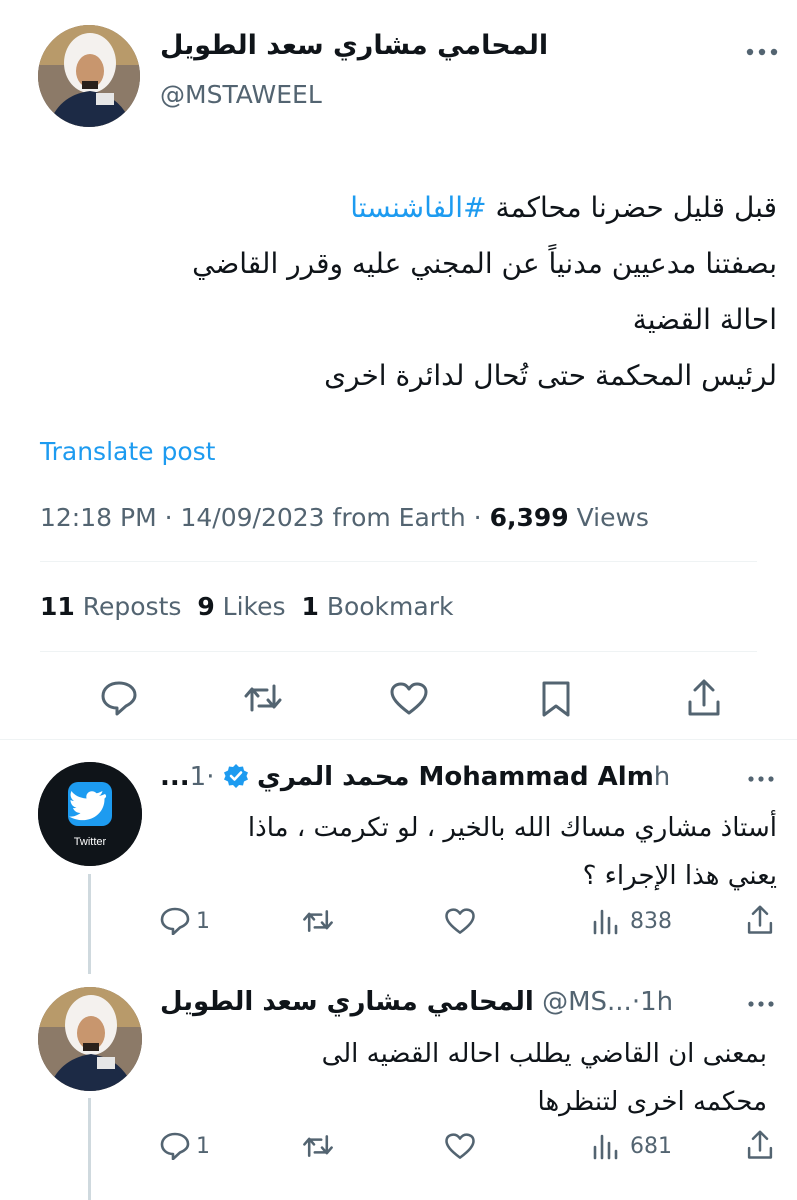 The height and width of the screenshot is (1200, 797). I want to click on reply-avatar, so click(90, 1039).